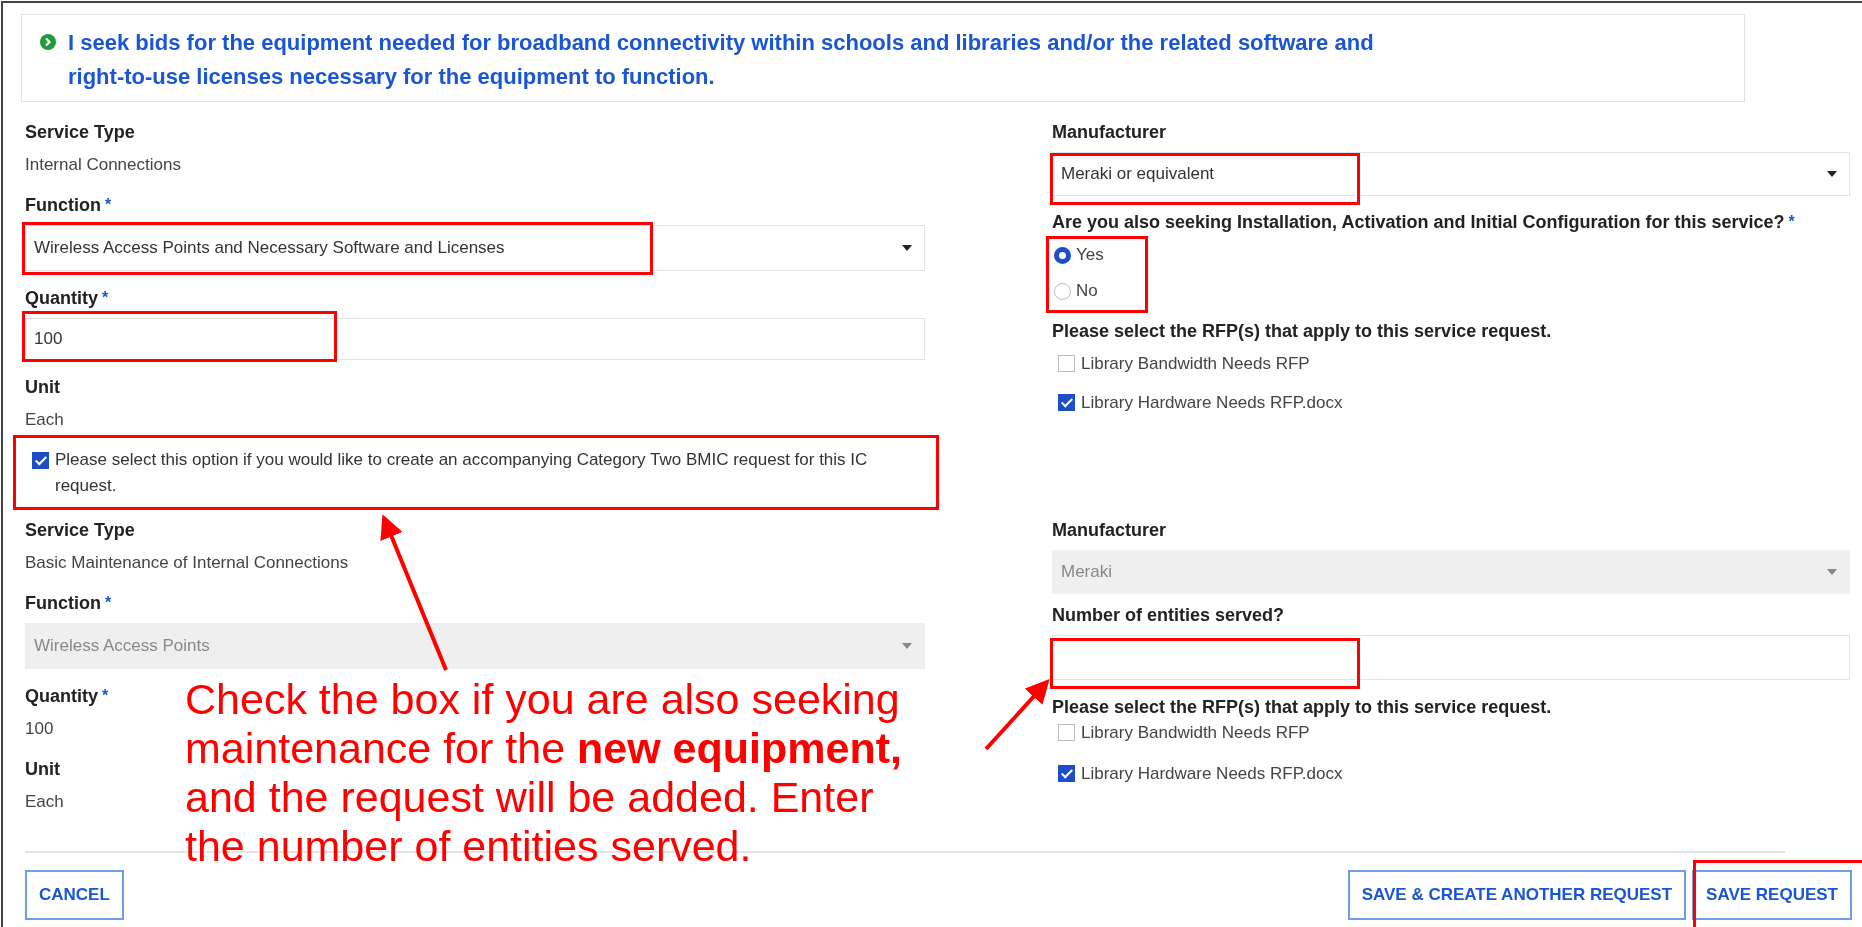  What do you see at coordinates (1451, 174) in the screenshot?
I see `dropdown: Meraki or equivalent` at bounding box center [1451, 174].